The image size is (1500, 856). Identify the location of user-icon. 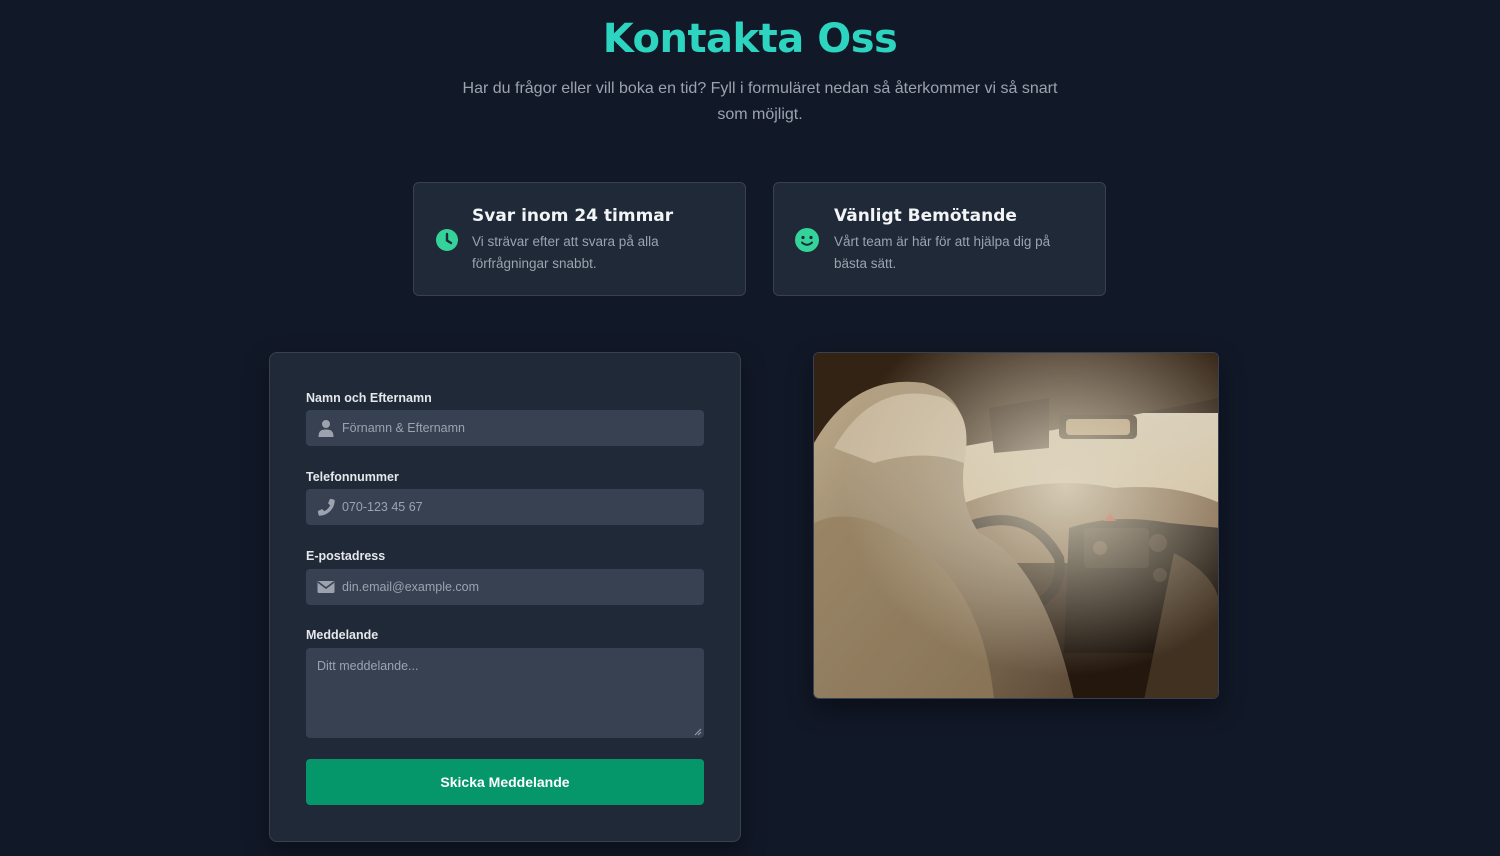
(326, 428).